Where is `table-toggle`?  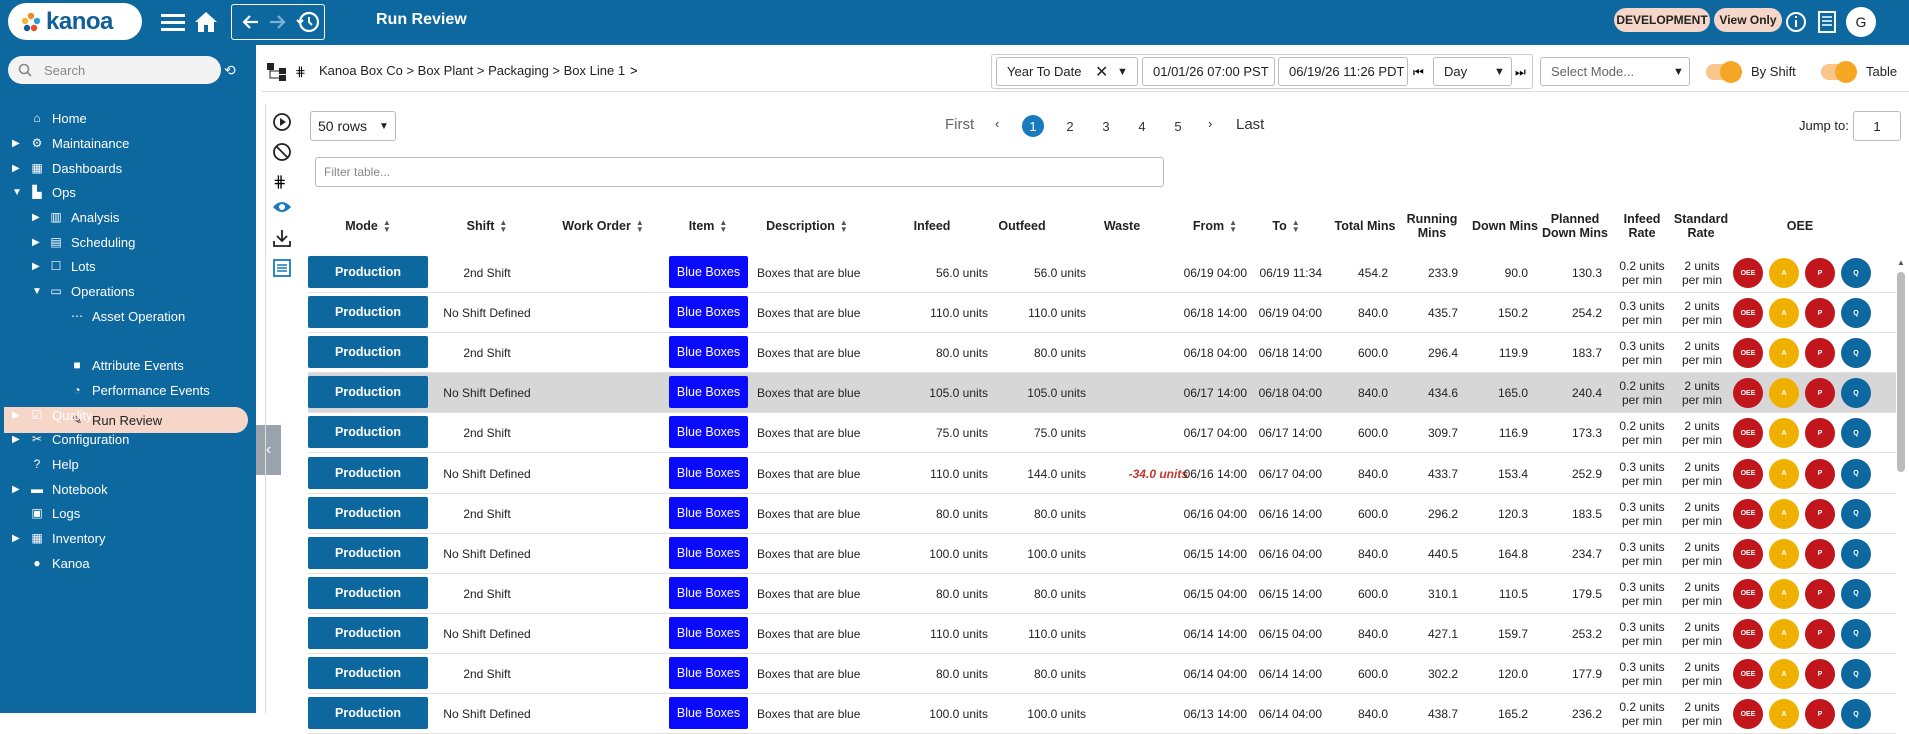 table-toggle is located at coordinates (1839, 72).